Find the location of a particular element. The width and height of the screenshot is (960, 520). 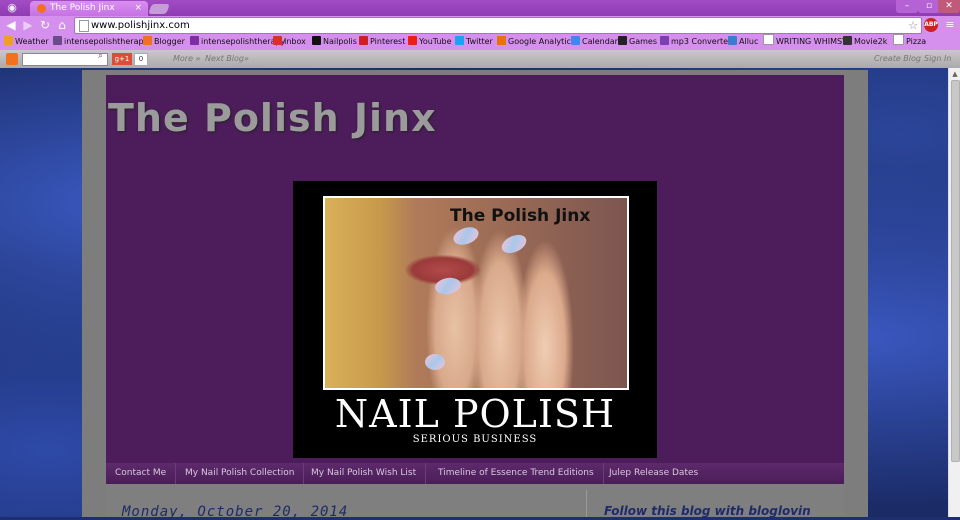

twitter-icon is located at coordinates (459, 40).